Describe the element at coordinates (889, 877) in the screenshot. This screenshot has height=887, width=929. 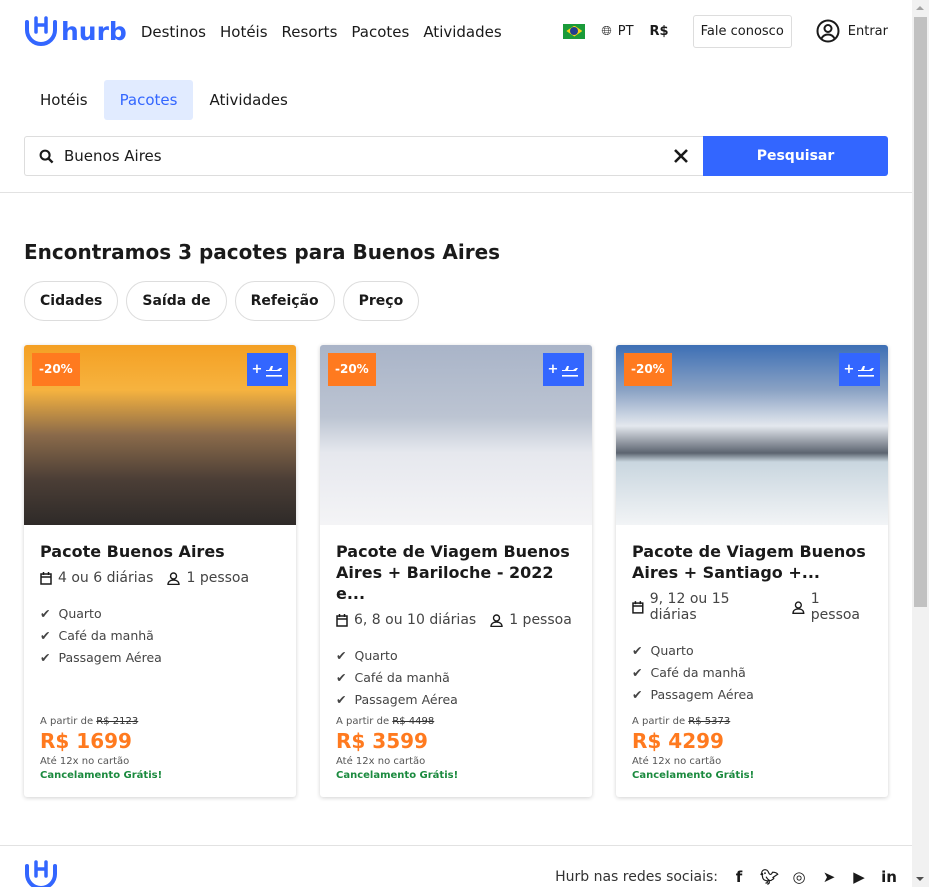
I see `linkedin-icon: in` at that location.